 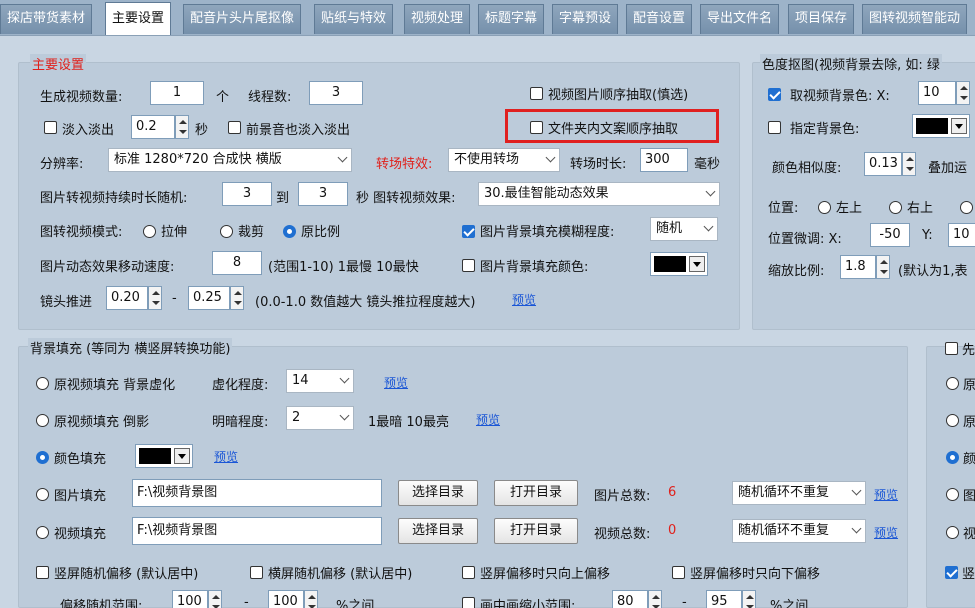 What do you see at coordinates (821, 19) in the screenshot?
I see `tab-project-save: 项目保存` at bounding box center [821, 19].